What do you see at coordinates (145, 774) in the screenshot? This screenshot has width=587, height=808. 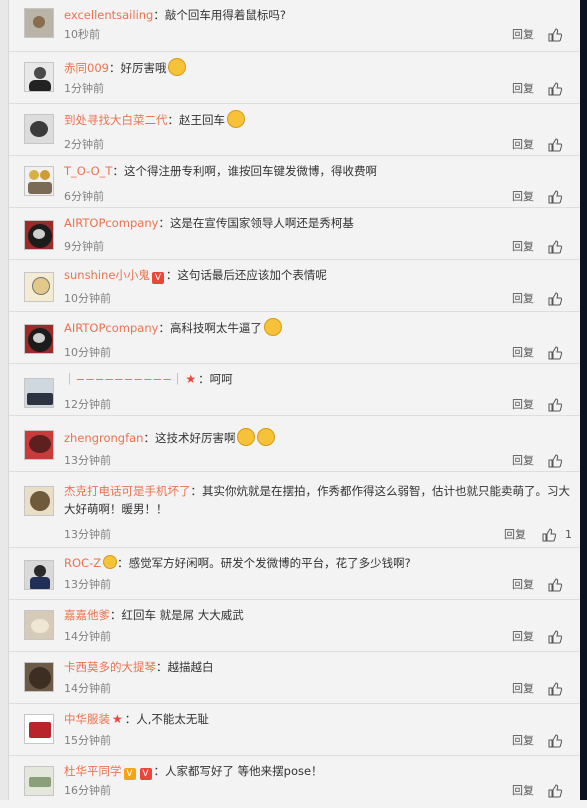 I see `vip-badge-icon: V` at bounding box center [145, 774].